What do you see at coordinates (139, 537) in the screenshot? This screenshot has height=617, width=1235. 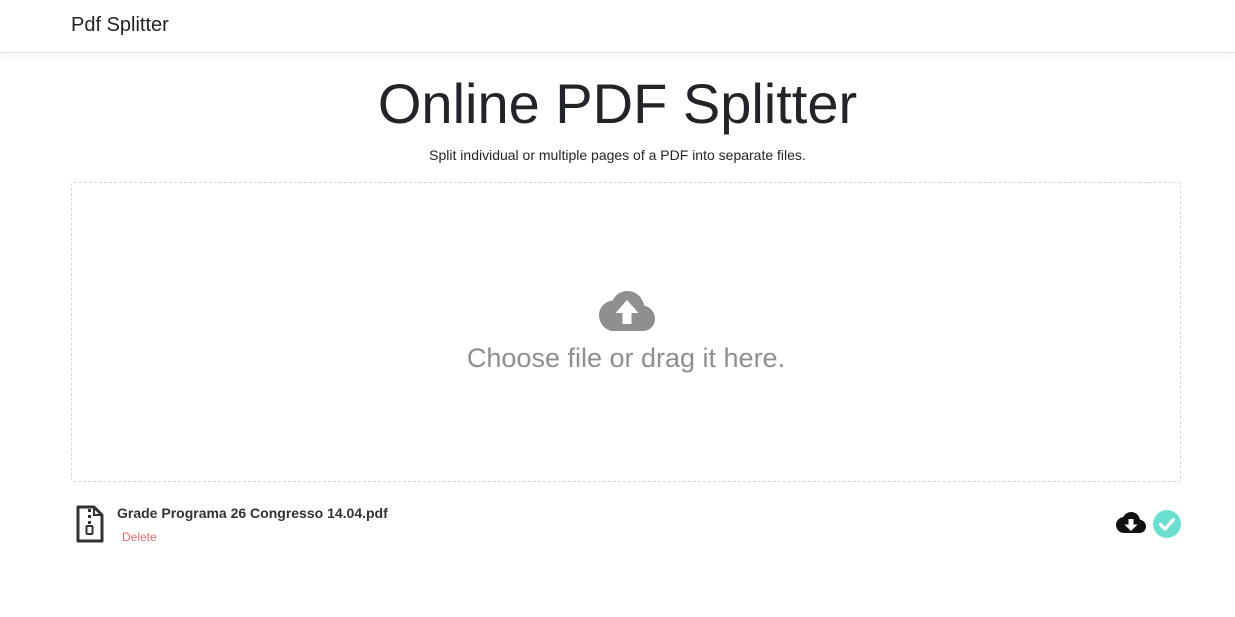 I see `delete-link: Delete` at bounding box center [139, 537].